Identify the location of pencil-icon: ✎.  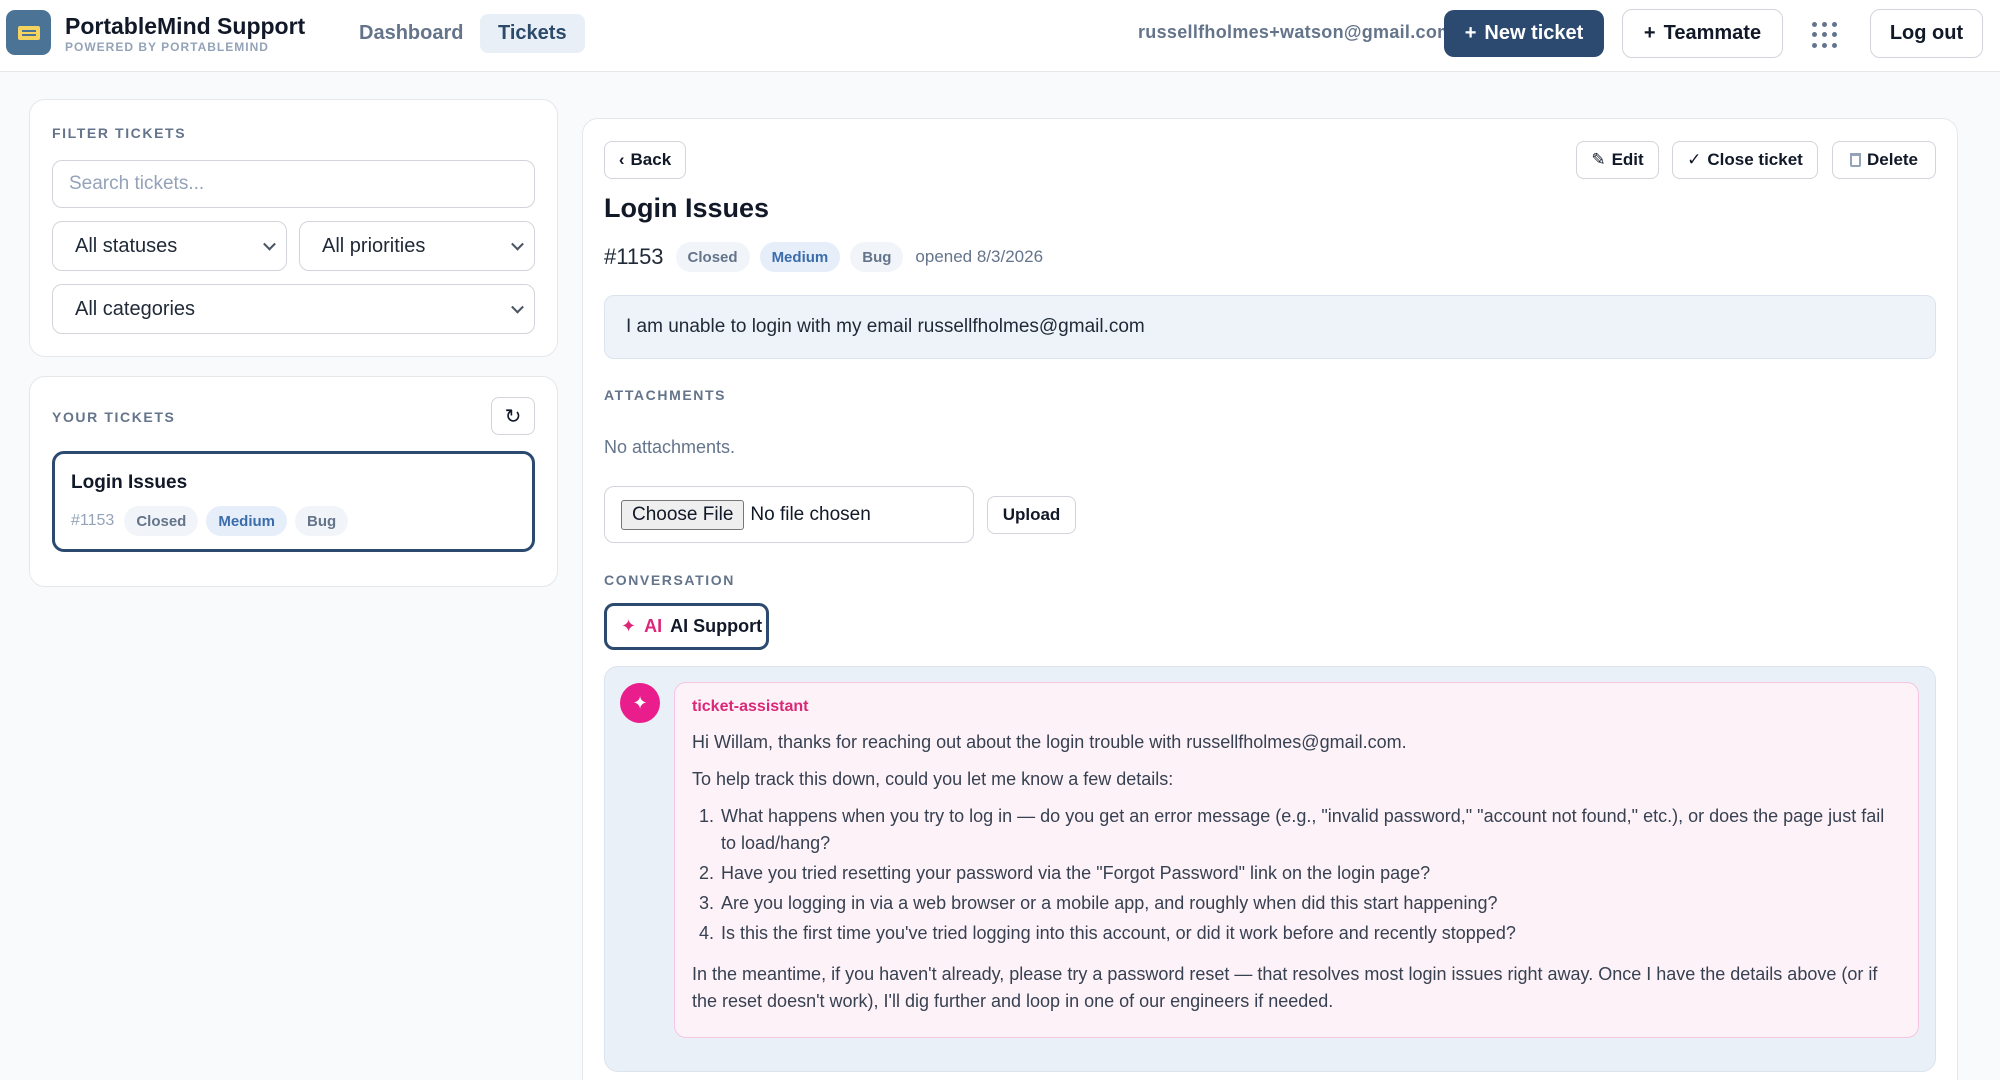
(1598, 159).